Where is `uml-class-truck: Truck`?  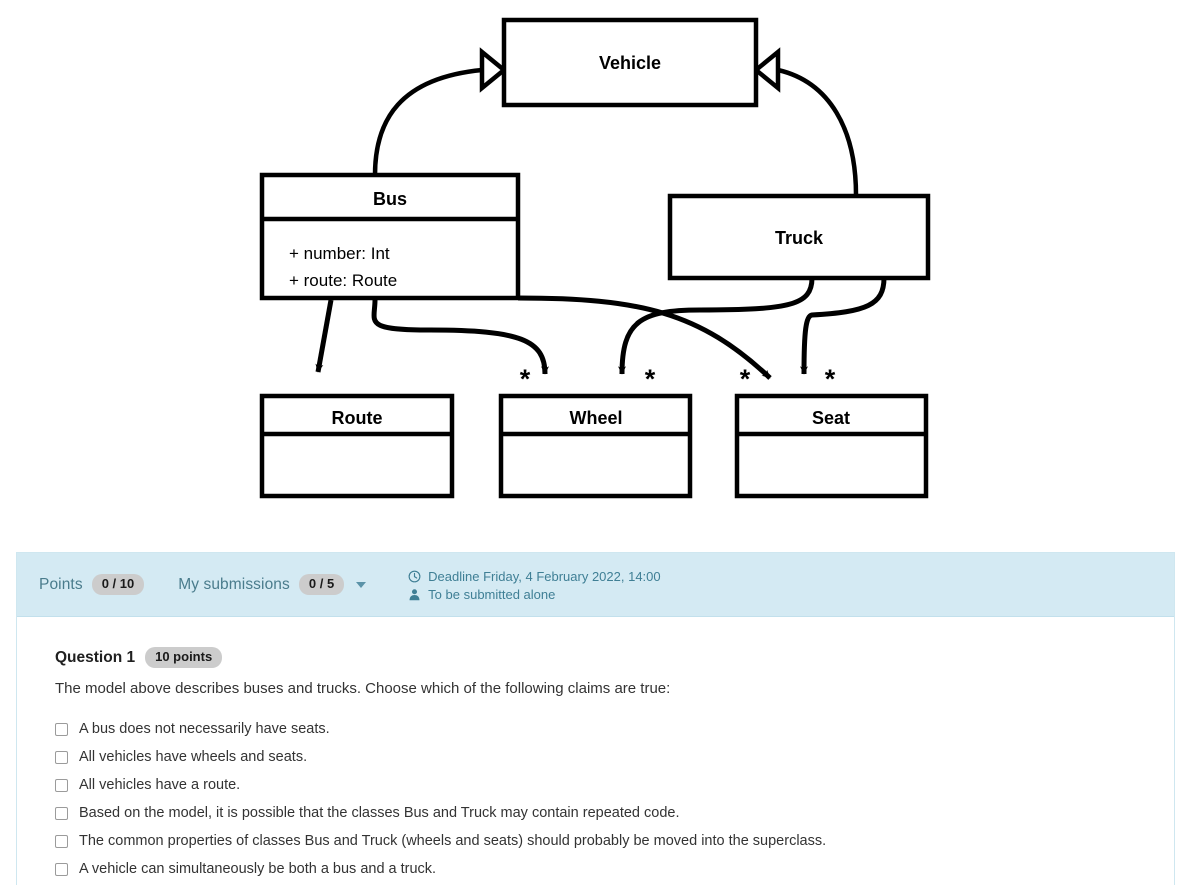 uml-class-truck: Truck is located at coordinates (799, 237).